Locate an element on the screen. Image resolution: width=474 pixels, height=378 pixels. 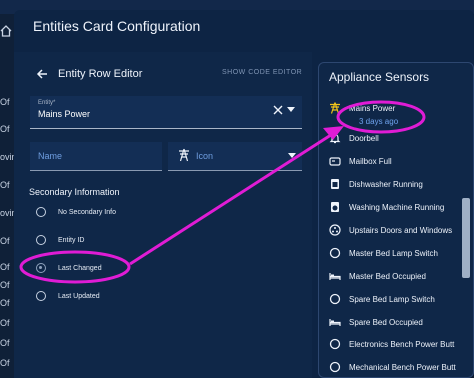
icon-field-label: Icon is located at coordinates (205, 156).